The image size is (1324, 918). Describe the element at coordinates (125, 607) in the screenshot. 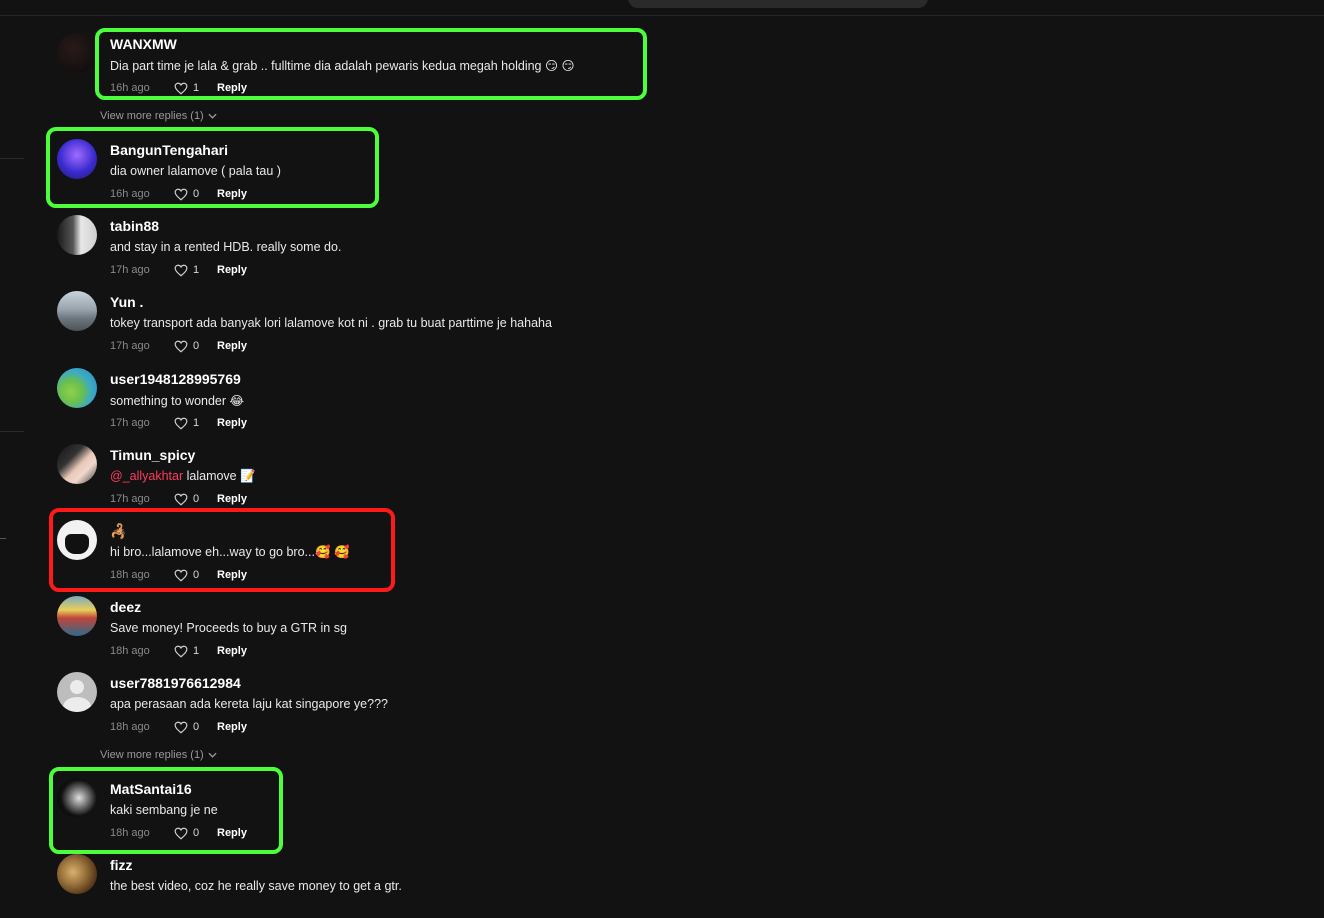

I see `comment-username: deez` at that location.